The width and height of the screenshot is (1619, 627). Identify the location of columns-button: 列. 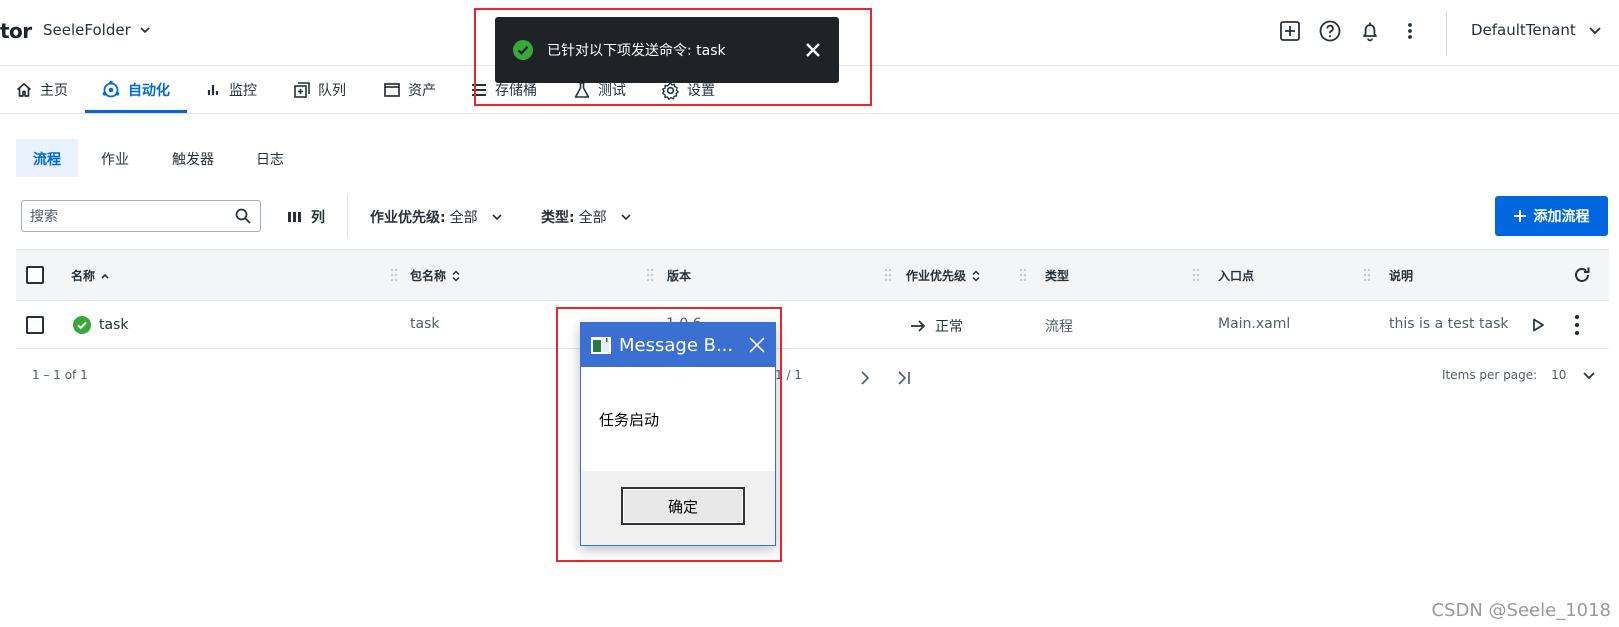
(306, 217).